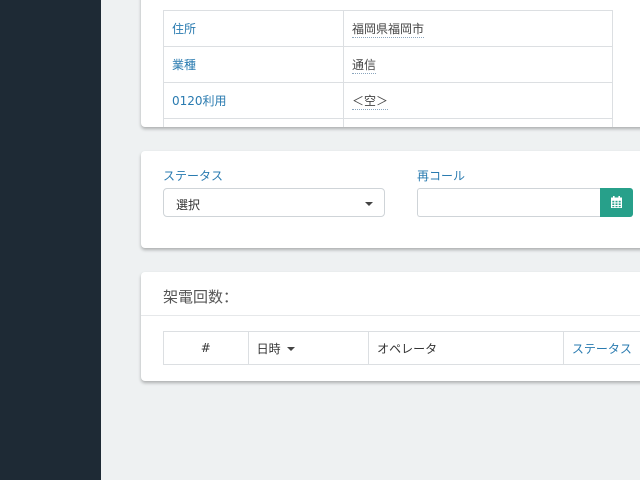  What do you see at coordinates (478, 122) in the screenshot?
I see `info-value-empty` at bounding box center [478, 122].